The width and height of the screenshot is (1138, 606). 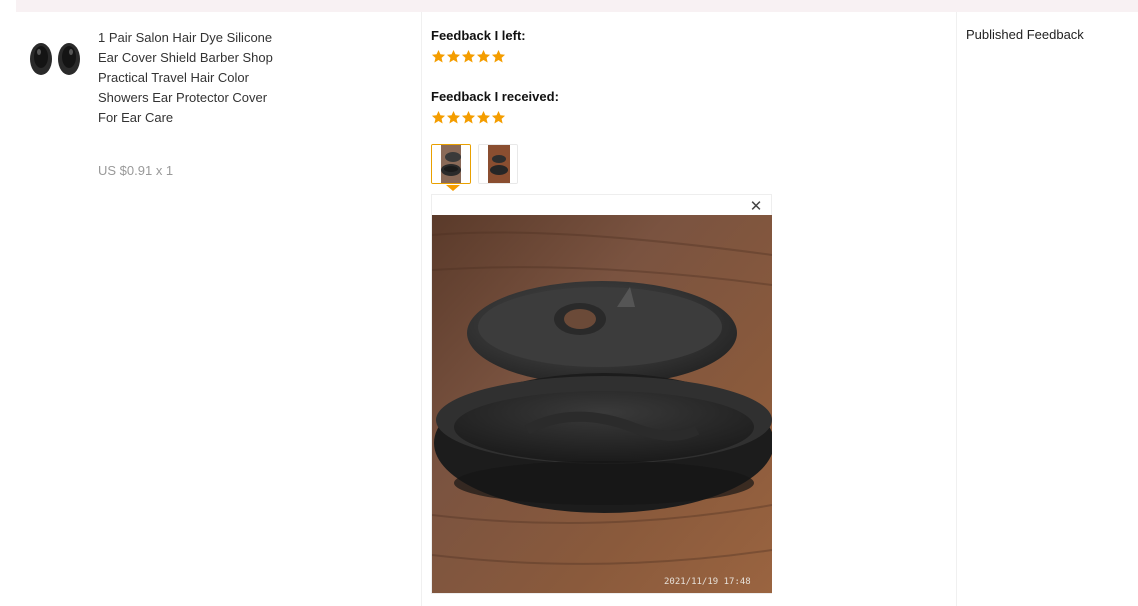 I want to click on feedback-left-stars, so click(x=468, y=57).